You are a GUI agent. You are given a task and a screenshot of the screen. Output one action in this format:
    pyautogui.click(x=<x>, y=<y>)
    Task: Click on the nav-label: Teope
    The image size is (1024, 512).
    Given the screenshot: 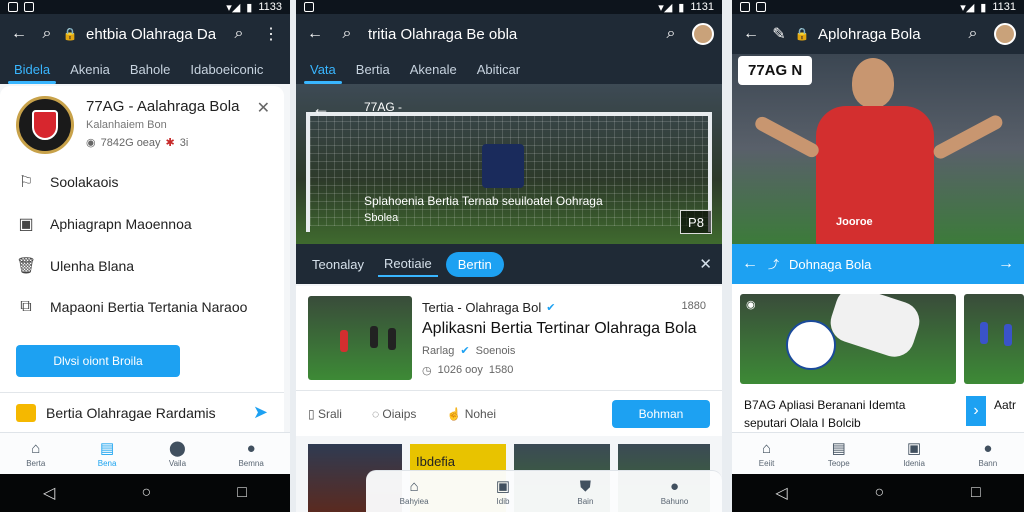 What is the action you would take?
    pyautogui.click(x=838, y=463)
    